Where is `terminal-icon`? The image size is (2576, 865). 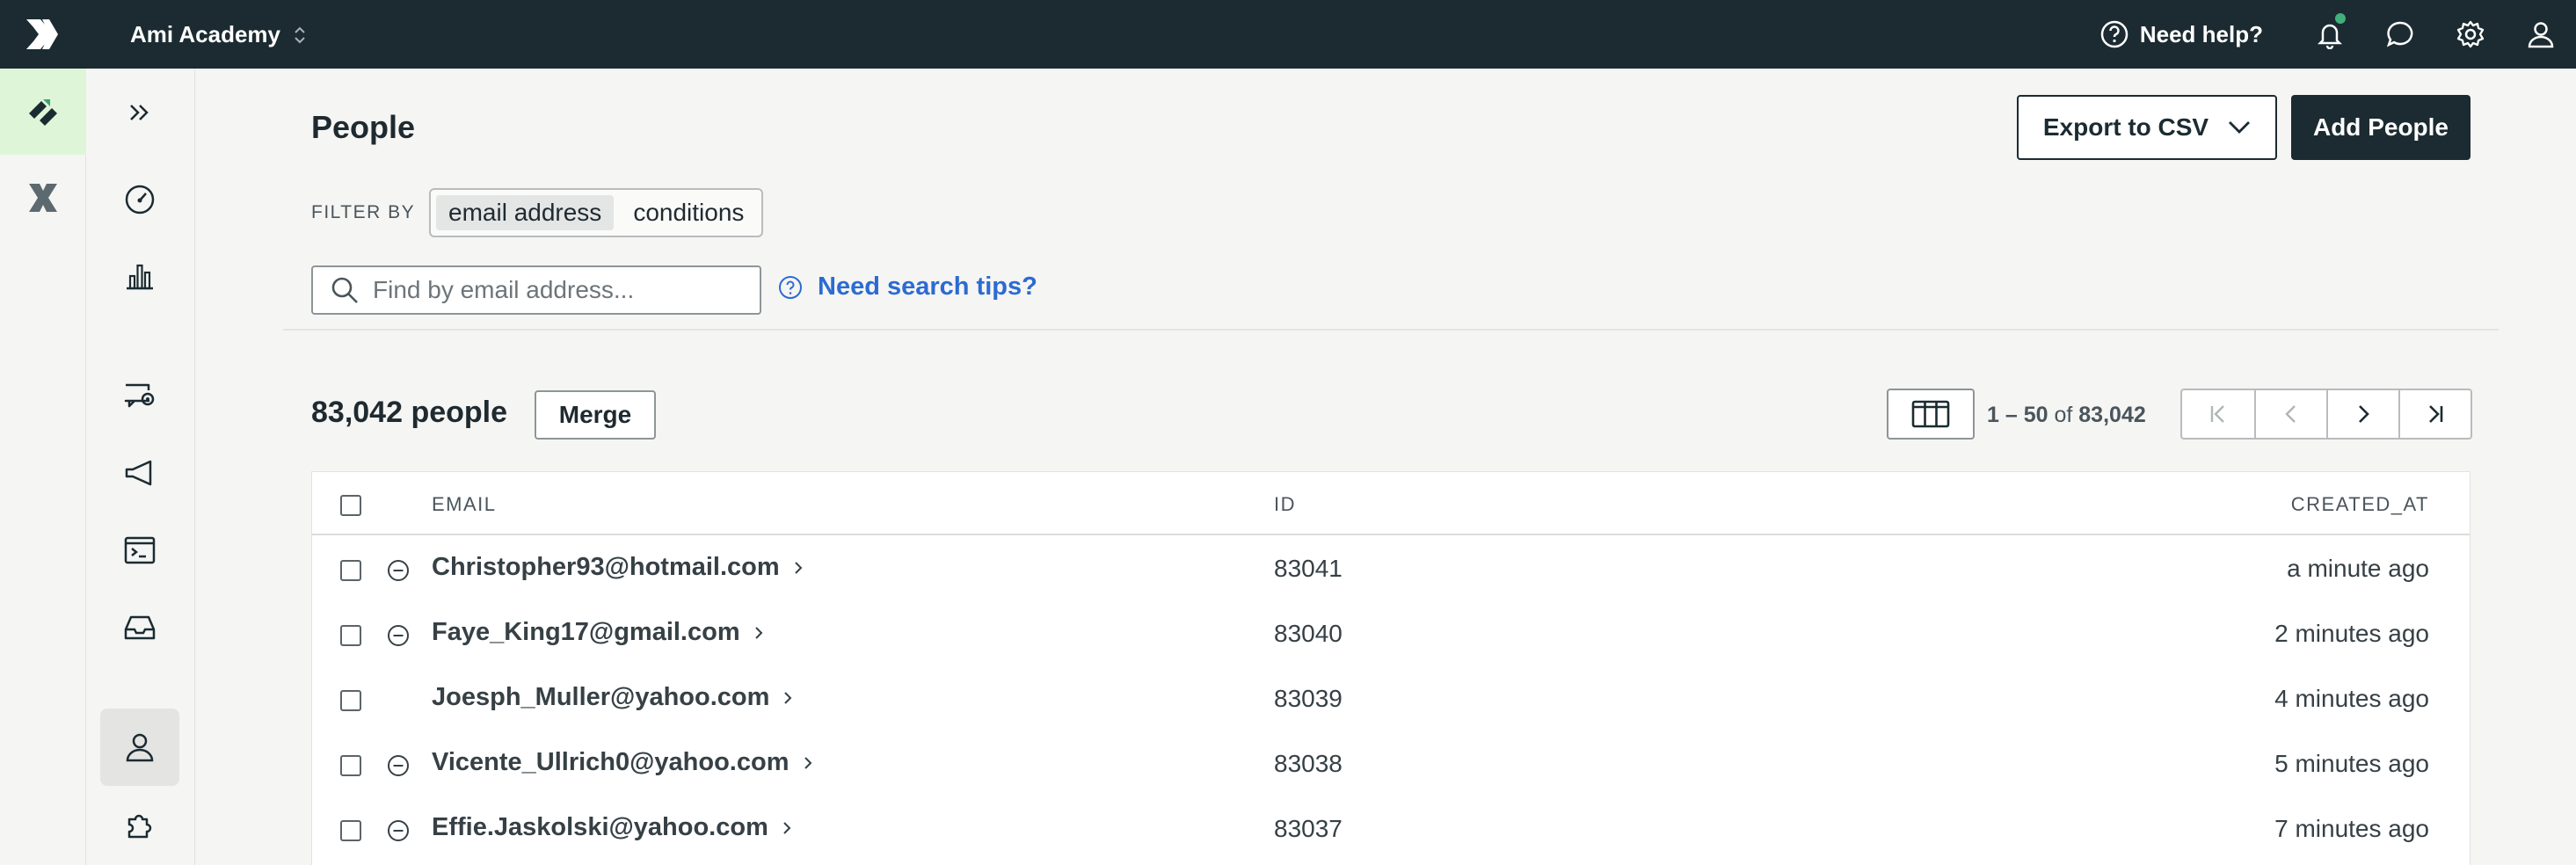
terminal-icon is located at coordinates (140, 550).